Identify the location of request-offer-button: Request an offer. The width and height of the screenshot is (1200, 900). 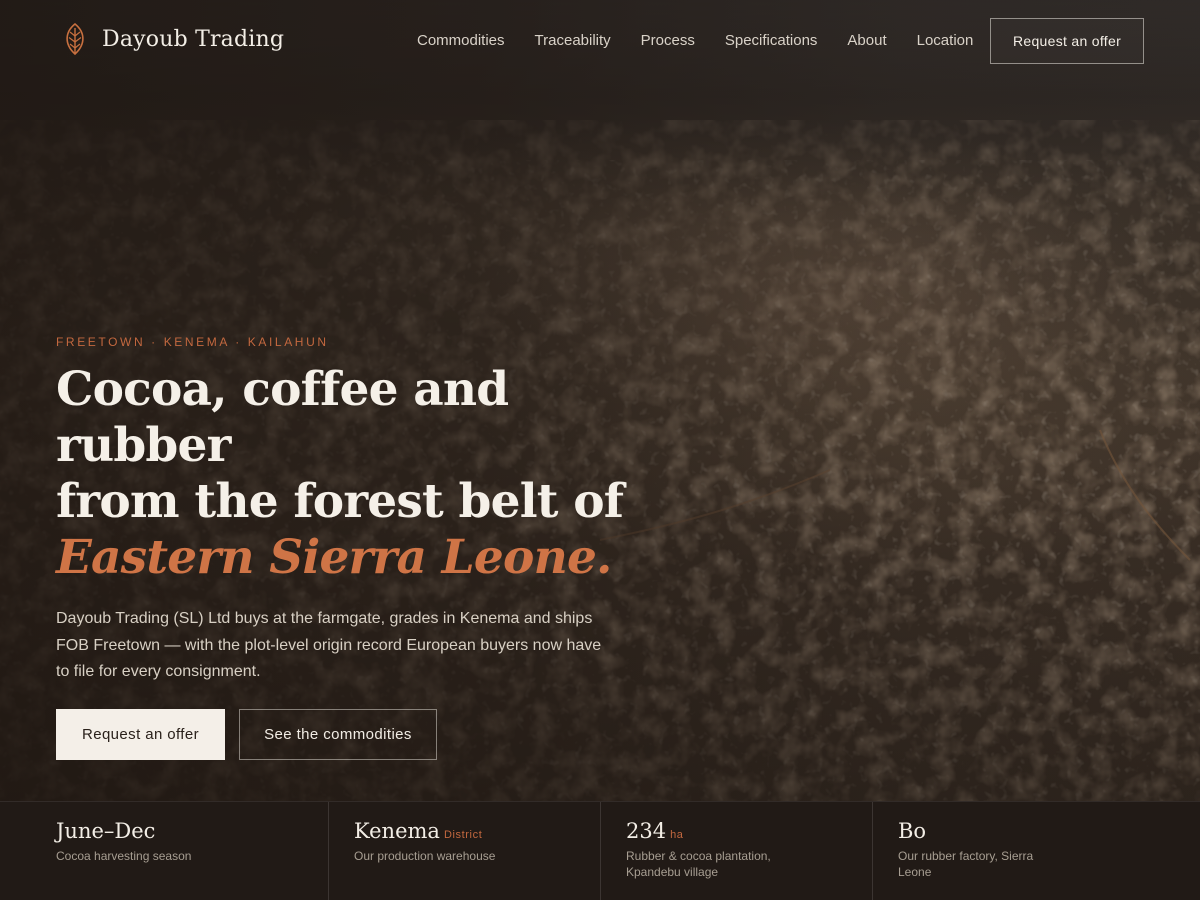
(140, 734).